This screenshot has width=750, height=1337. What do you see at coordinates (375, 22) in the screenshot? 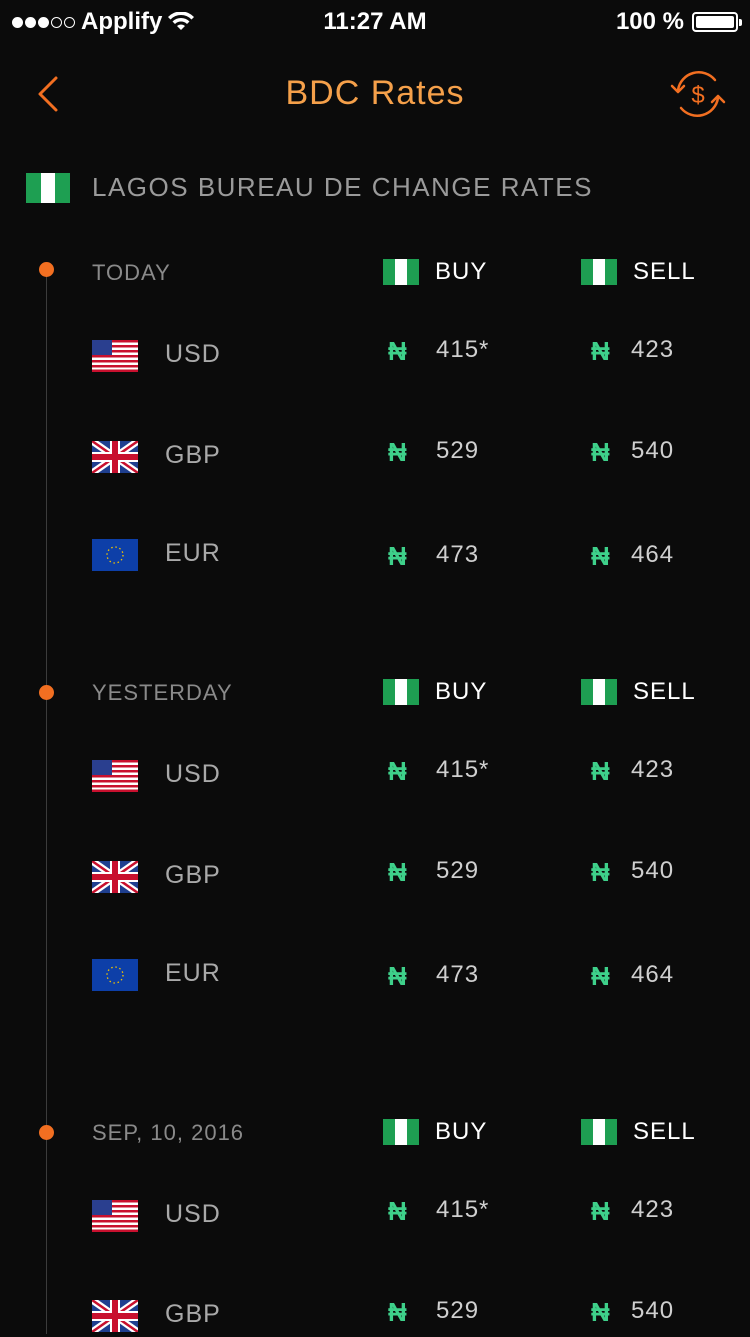
I see `status-bar: Applify 11:27 AM 100 %` at bounding box center [375, 22].